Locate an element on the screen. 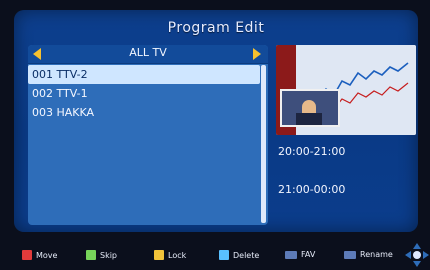  hint-label: Move is located at coordinates (47, 255).